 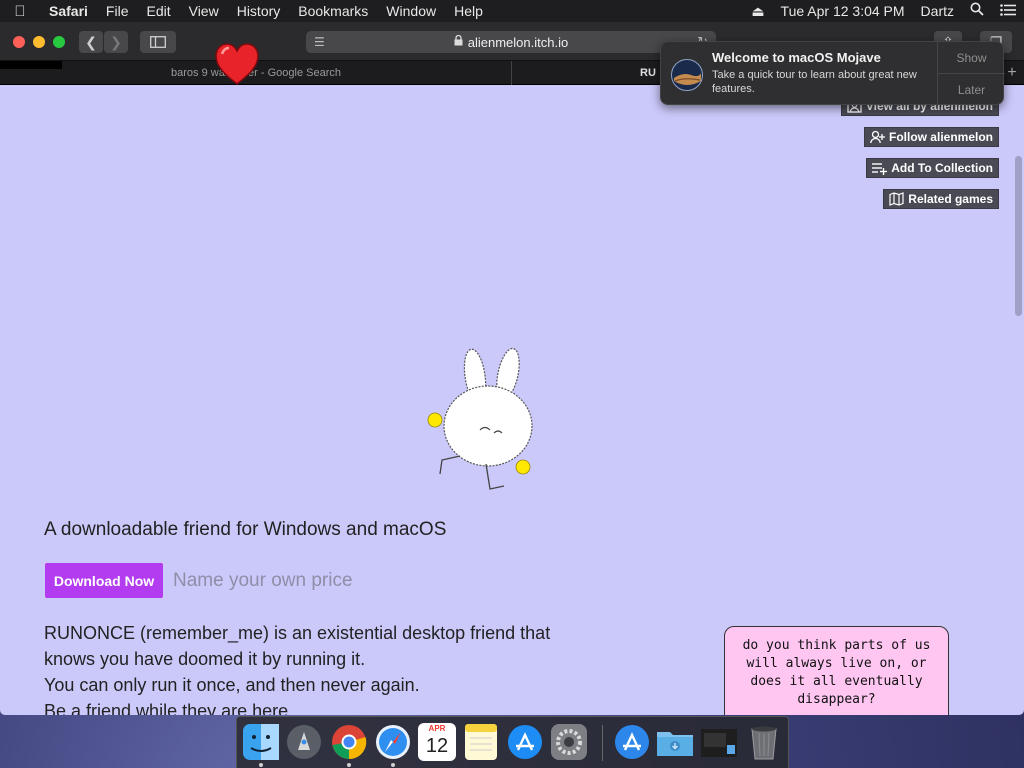 What do you see at coordinates (937, 11) in the screenshot?
I see `menu-user: Dartz` at bounding box center [937, 11].